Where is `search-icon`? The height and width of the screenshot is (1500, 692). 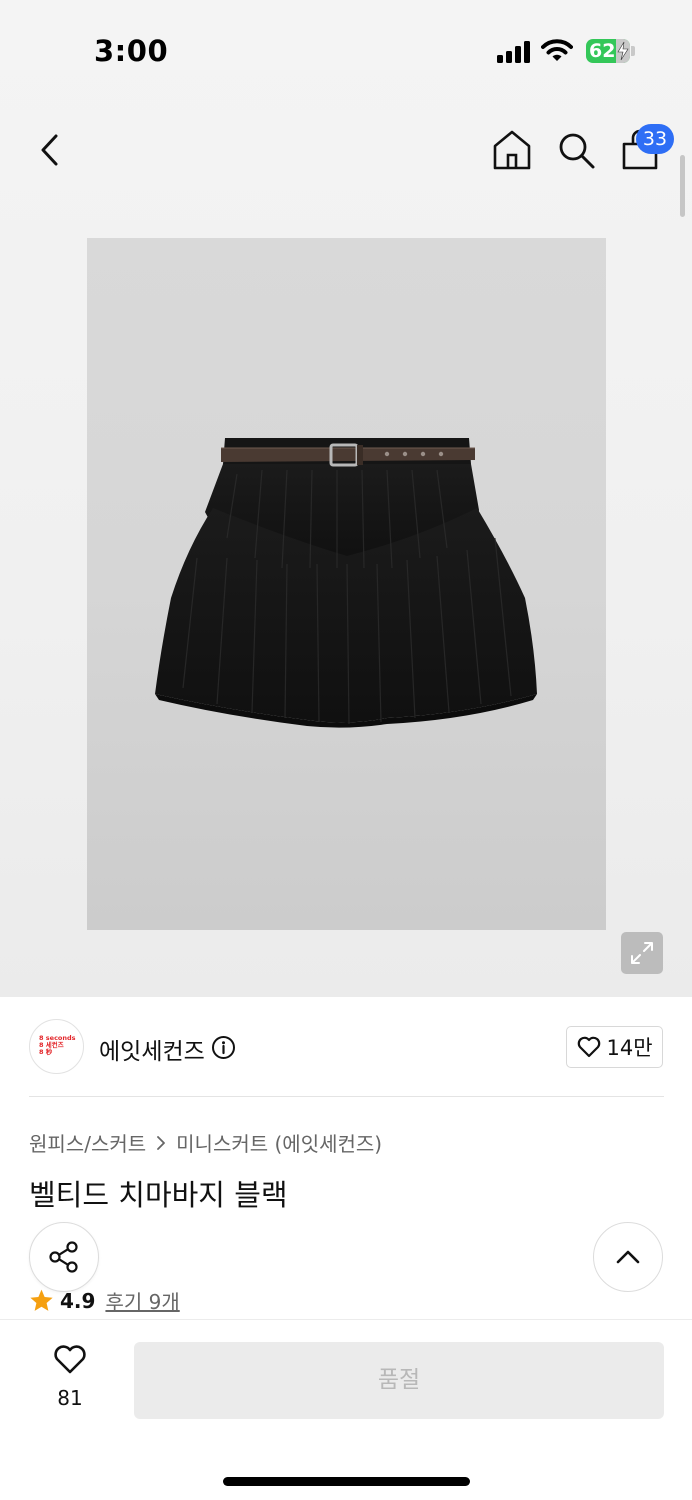
search-icon is located at coordinates (576, 150).